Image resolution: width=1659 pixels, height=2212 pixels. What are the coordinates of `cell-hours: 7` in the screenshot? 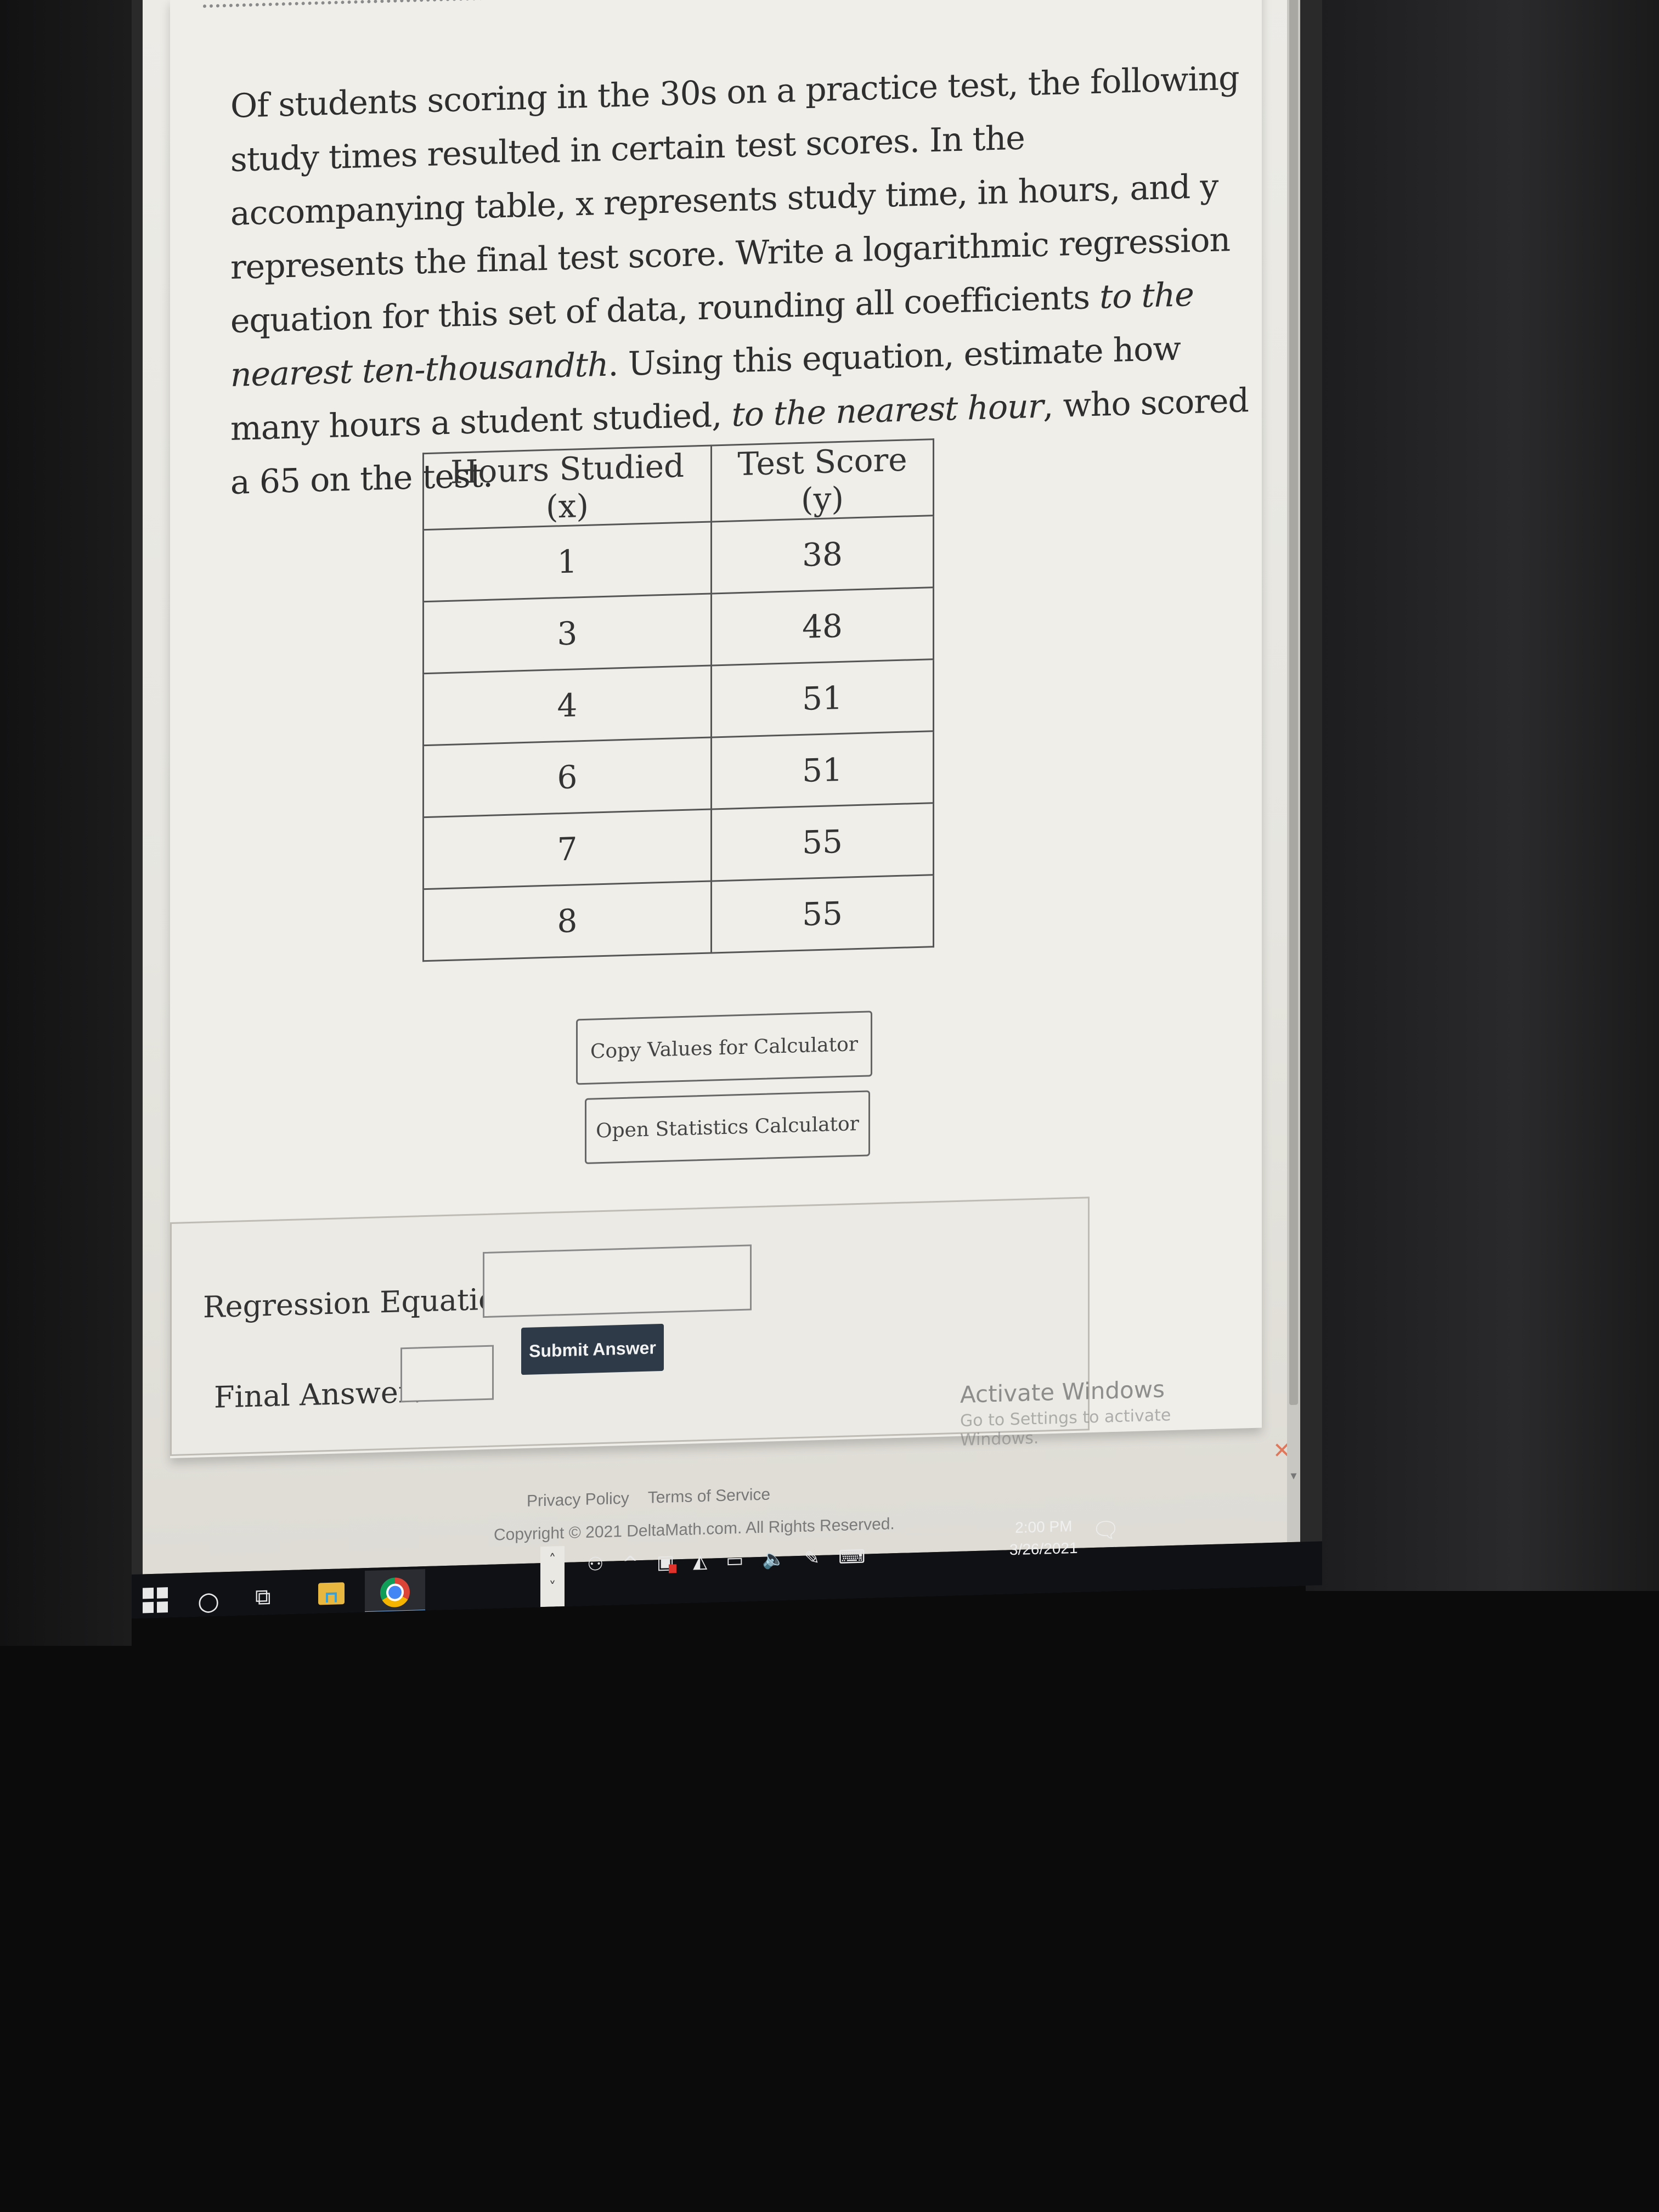 It's located at (567, 849).